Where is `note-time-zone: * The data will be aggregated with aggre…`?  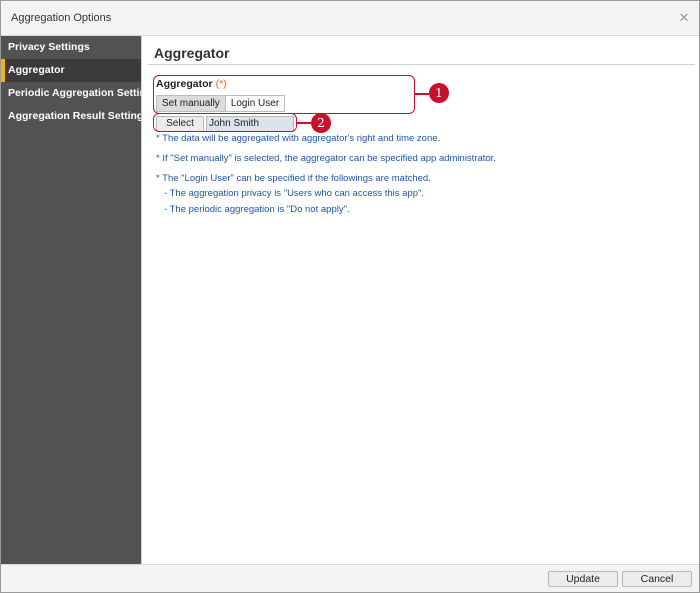
note-time-zone: * The data will be aggregated with aggre… is located at coordinates (298, 138).